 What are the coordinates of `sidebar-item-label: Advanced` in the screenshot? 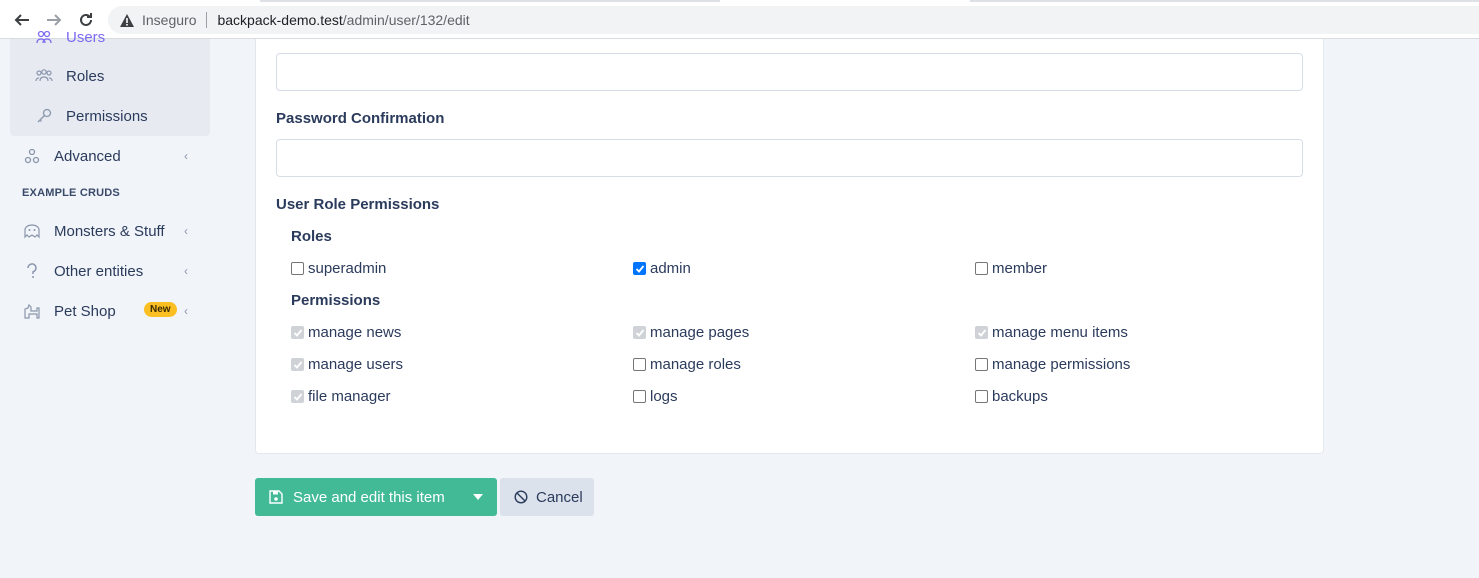 It's located at (87, 156).